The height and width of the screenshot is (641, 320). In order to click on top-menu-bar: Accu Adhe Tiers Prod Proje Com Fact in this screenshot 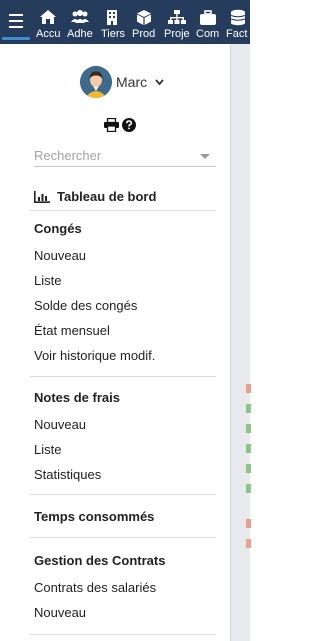, I will do `click(125, 22)`.